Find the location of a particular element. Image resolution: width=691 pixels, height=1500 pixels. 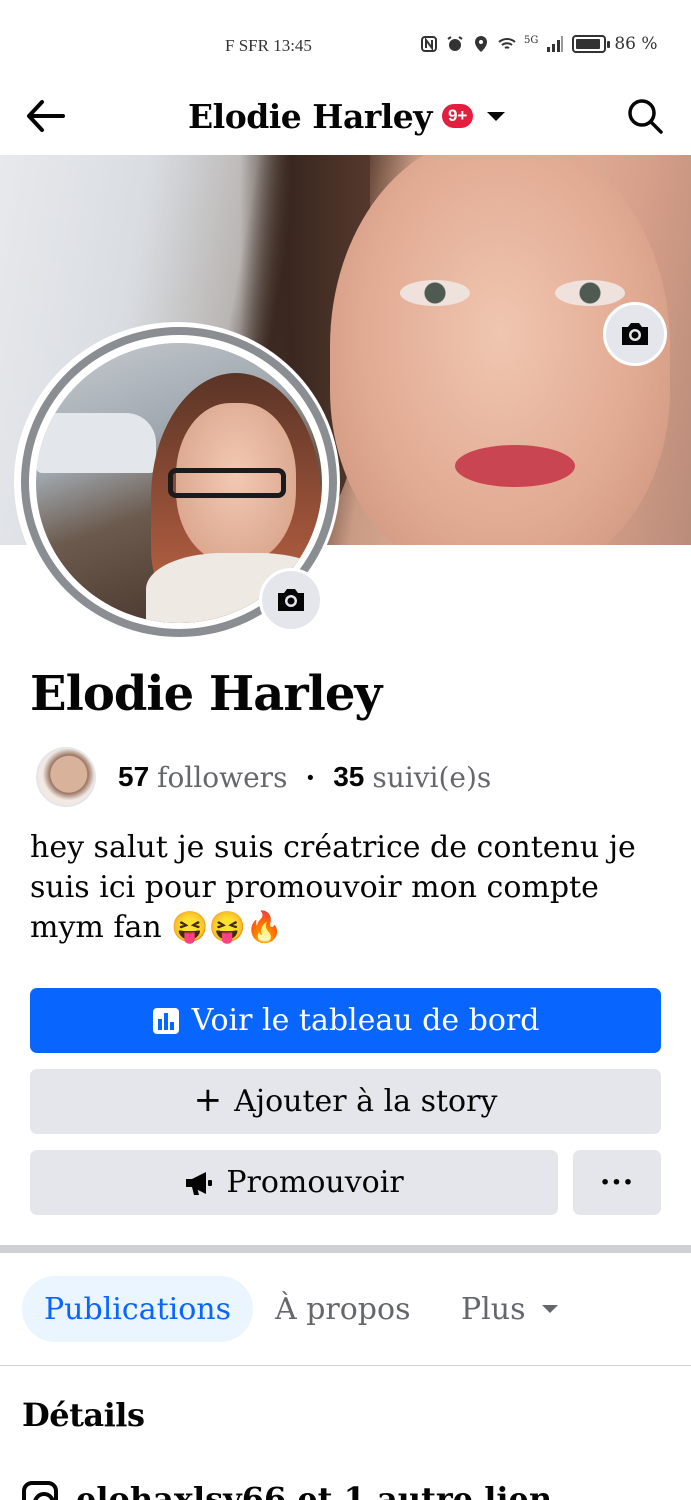

wifi-icon is located at coordinates (507, 43).